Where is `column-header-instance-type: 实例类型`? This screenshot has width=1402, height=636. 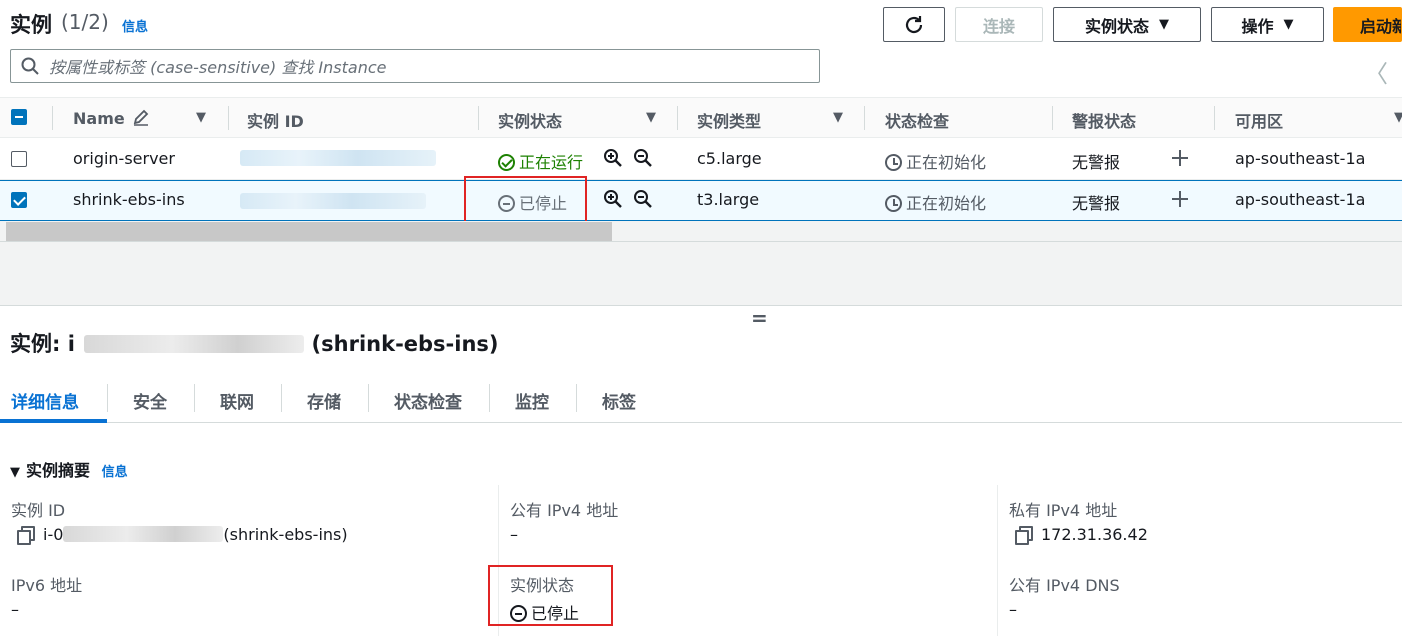
column-header-instance-type: 实例类型 is located at coordinates (729, 120).